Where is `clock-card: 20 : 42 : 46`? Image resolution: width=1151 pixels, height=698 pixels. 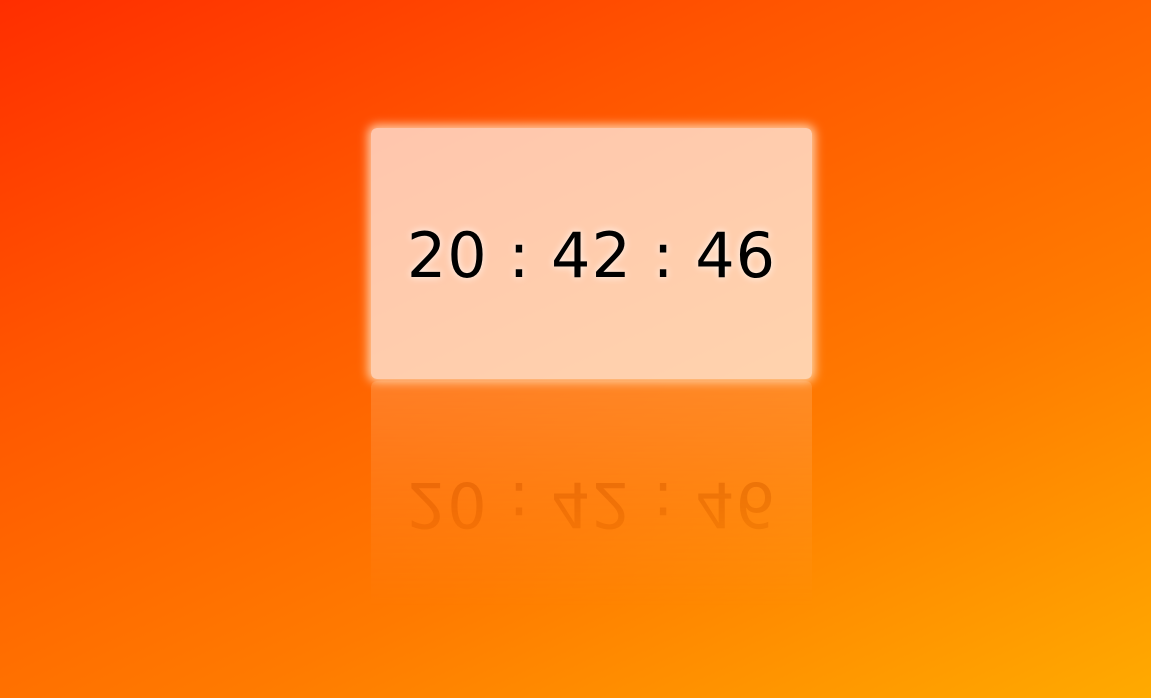 clock-card: 20 : 42 : 46 is located at coordinates (591, 253).